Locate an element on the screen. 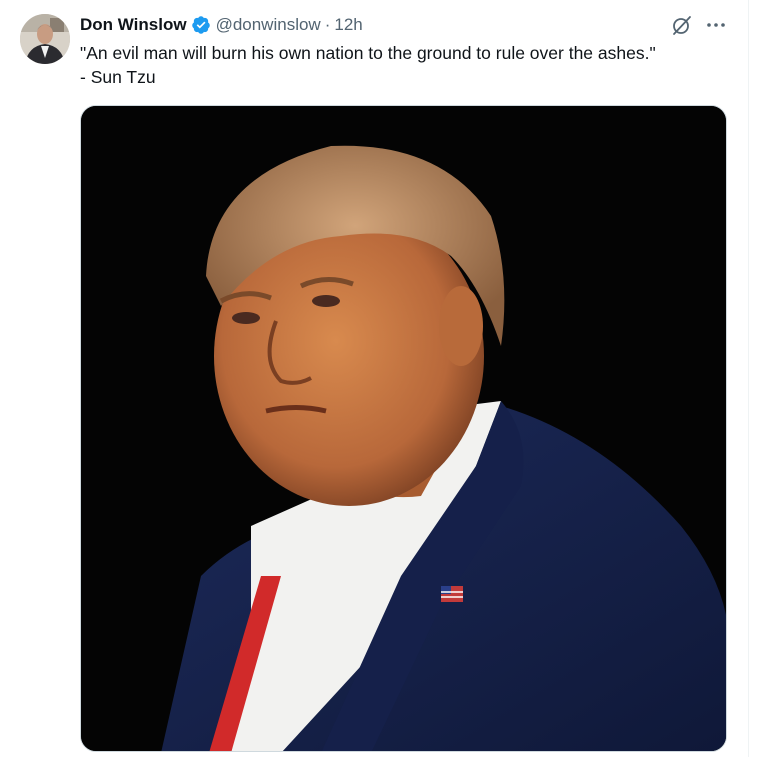 The width and height of the screenshot is (771, 757). avatar is located at coordinates (45, 39).